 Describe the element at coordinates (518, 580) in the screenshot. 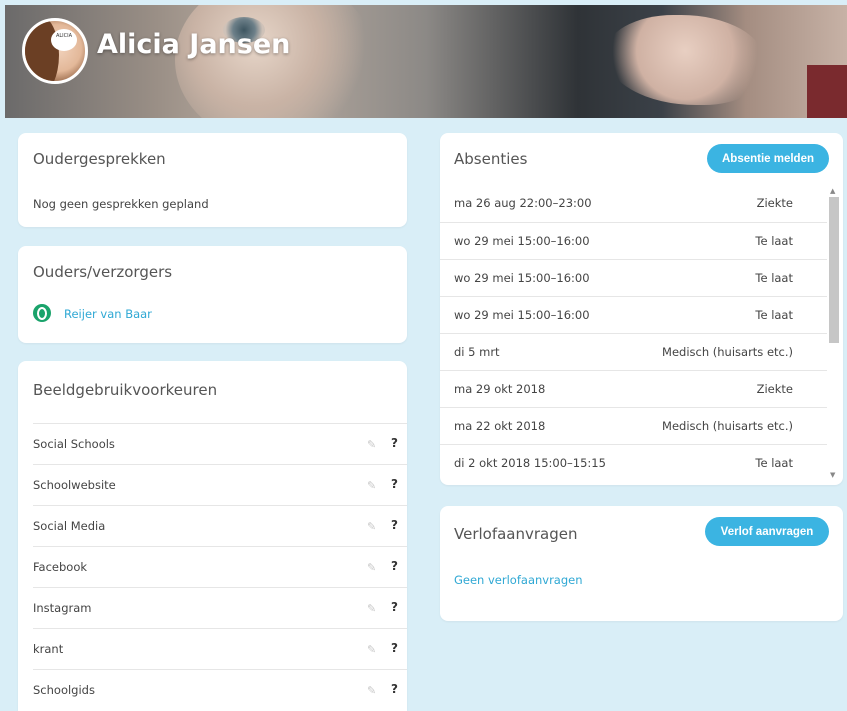

I see `verlof-empty-text: Geen verlofaanvragen` at that location.